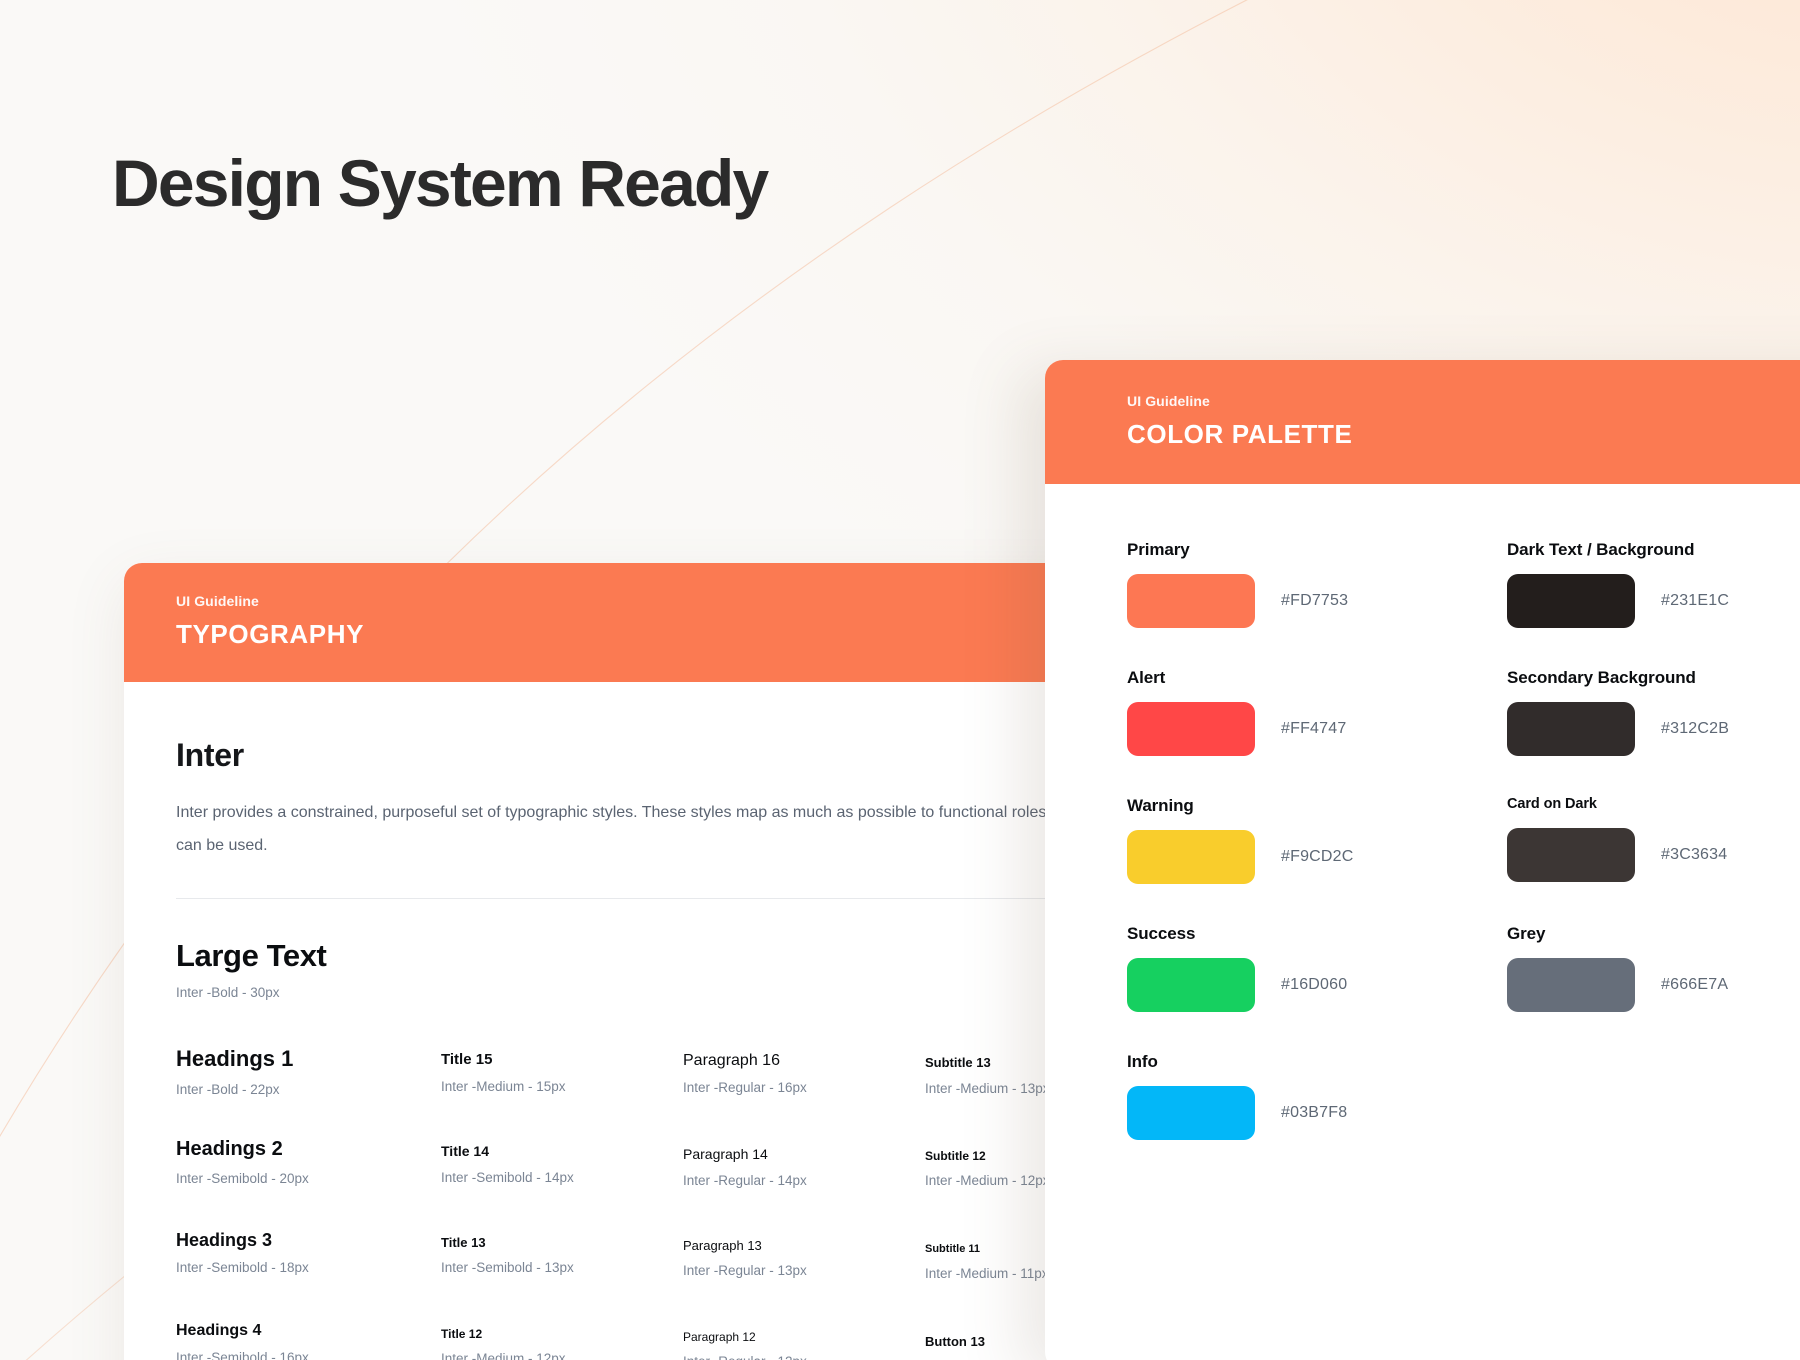 The width and height of the screenshot is (1800, 1360). Describe the element at coordinates (804, 1340) in the screenshot. I see `type-sample-paragraph-12: Paragraph 12 Inter -Regular - 12px` at that location.